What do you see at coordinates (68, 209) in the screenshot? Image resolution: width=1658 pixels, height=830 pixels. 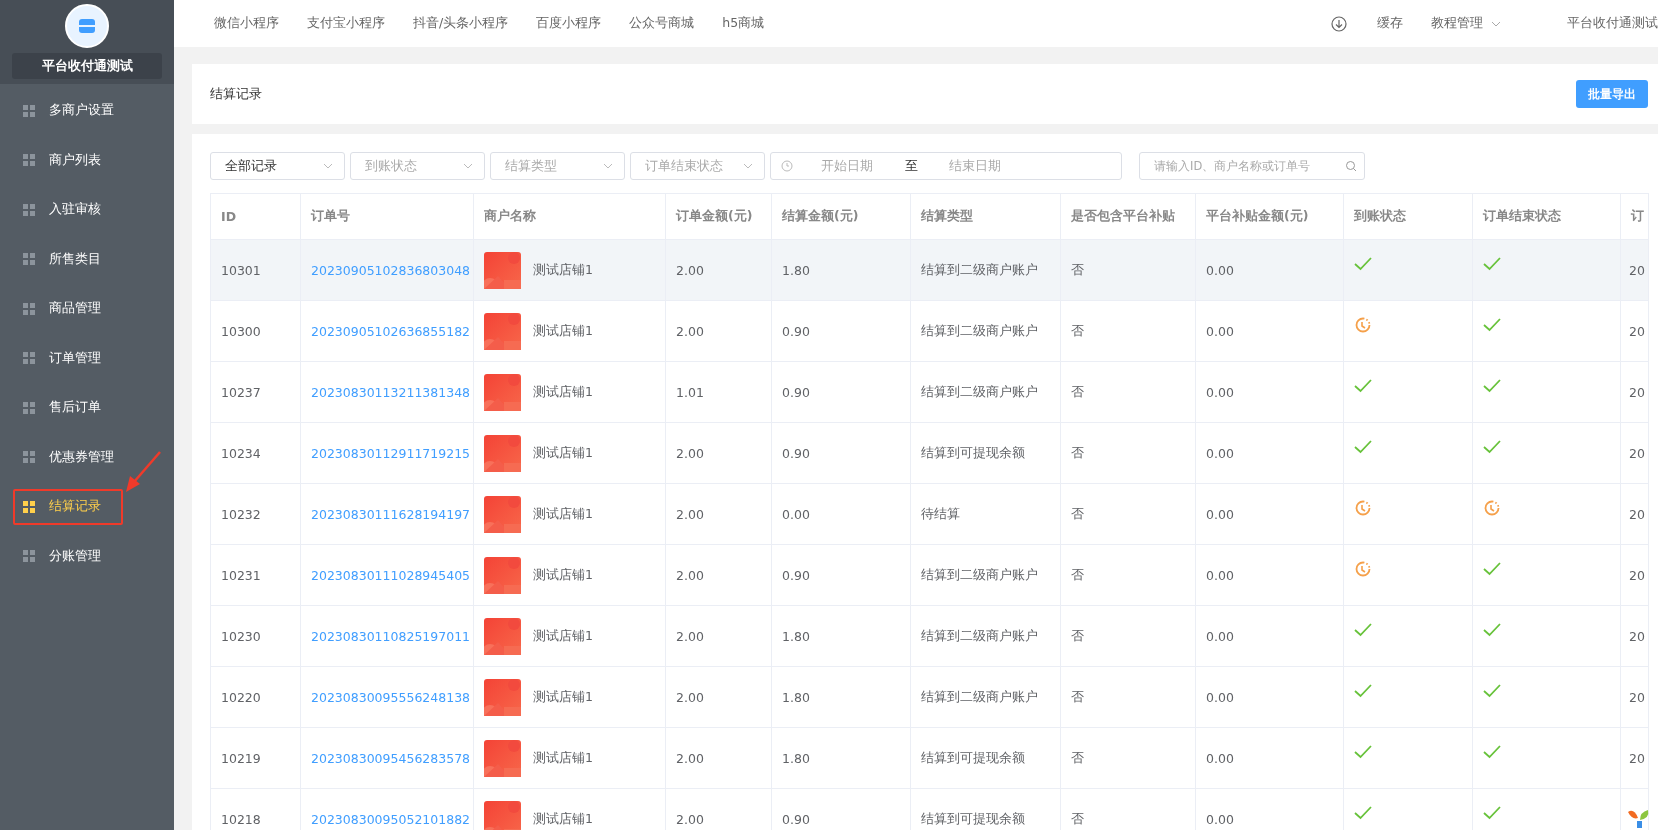 I see `sidebar-item: 入驻审核` at bounding box center [68, 209].